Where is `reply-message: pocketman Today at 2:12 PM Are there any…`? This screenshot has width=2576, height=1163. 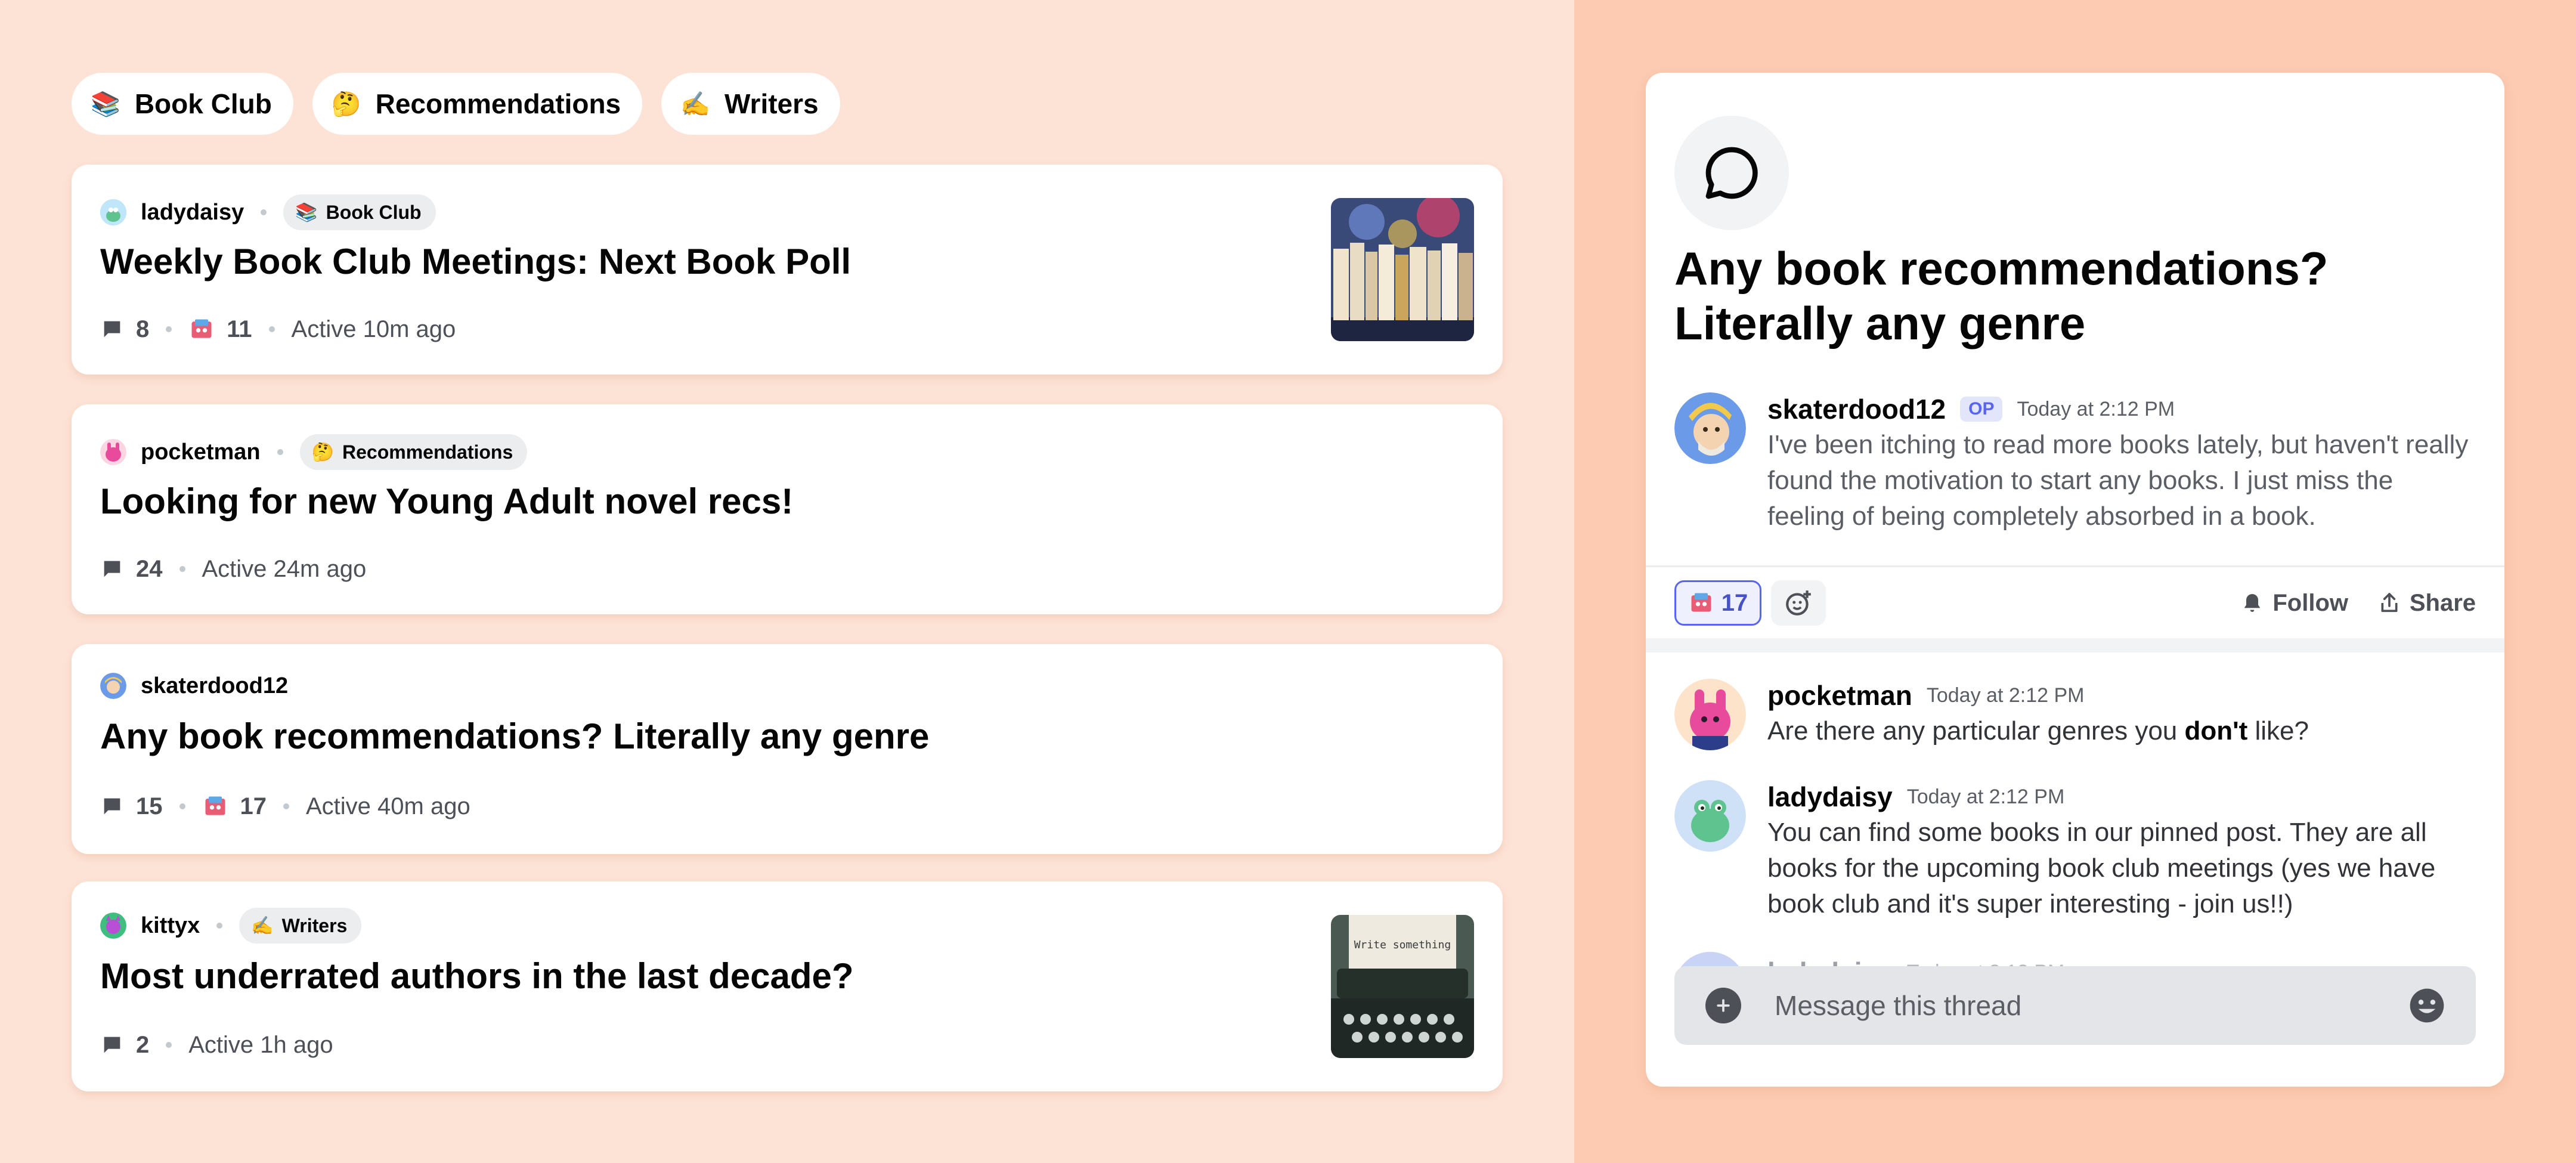
reply-message: pocketman Today at 2:12 PM Are there any… is located at coordinates (2074, 720).